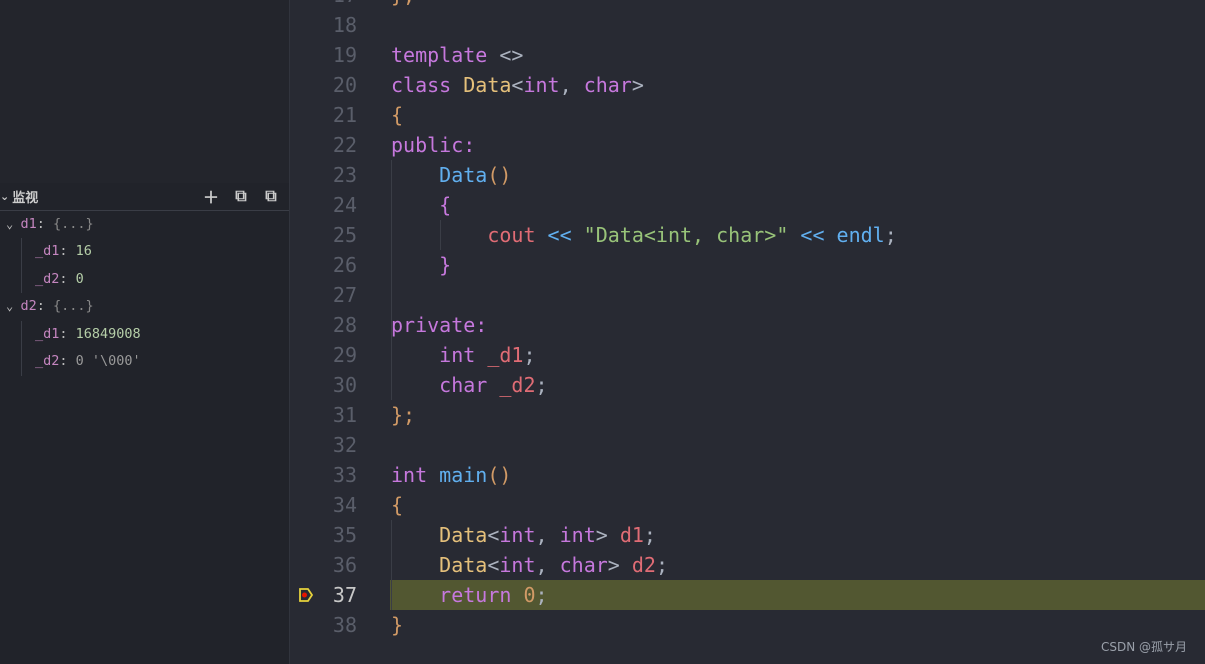  I want to click on watch-item: ⌄ d1: {...}, so click(50, 224).